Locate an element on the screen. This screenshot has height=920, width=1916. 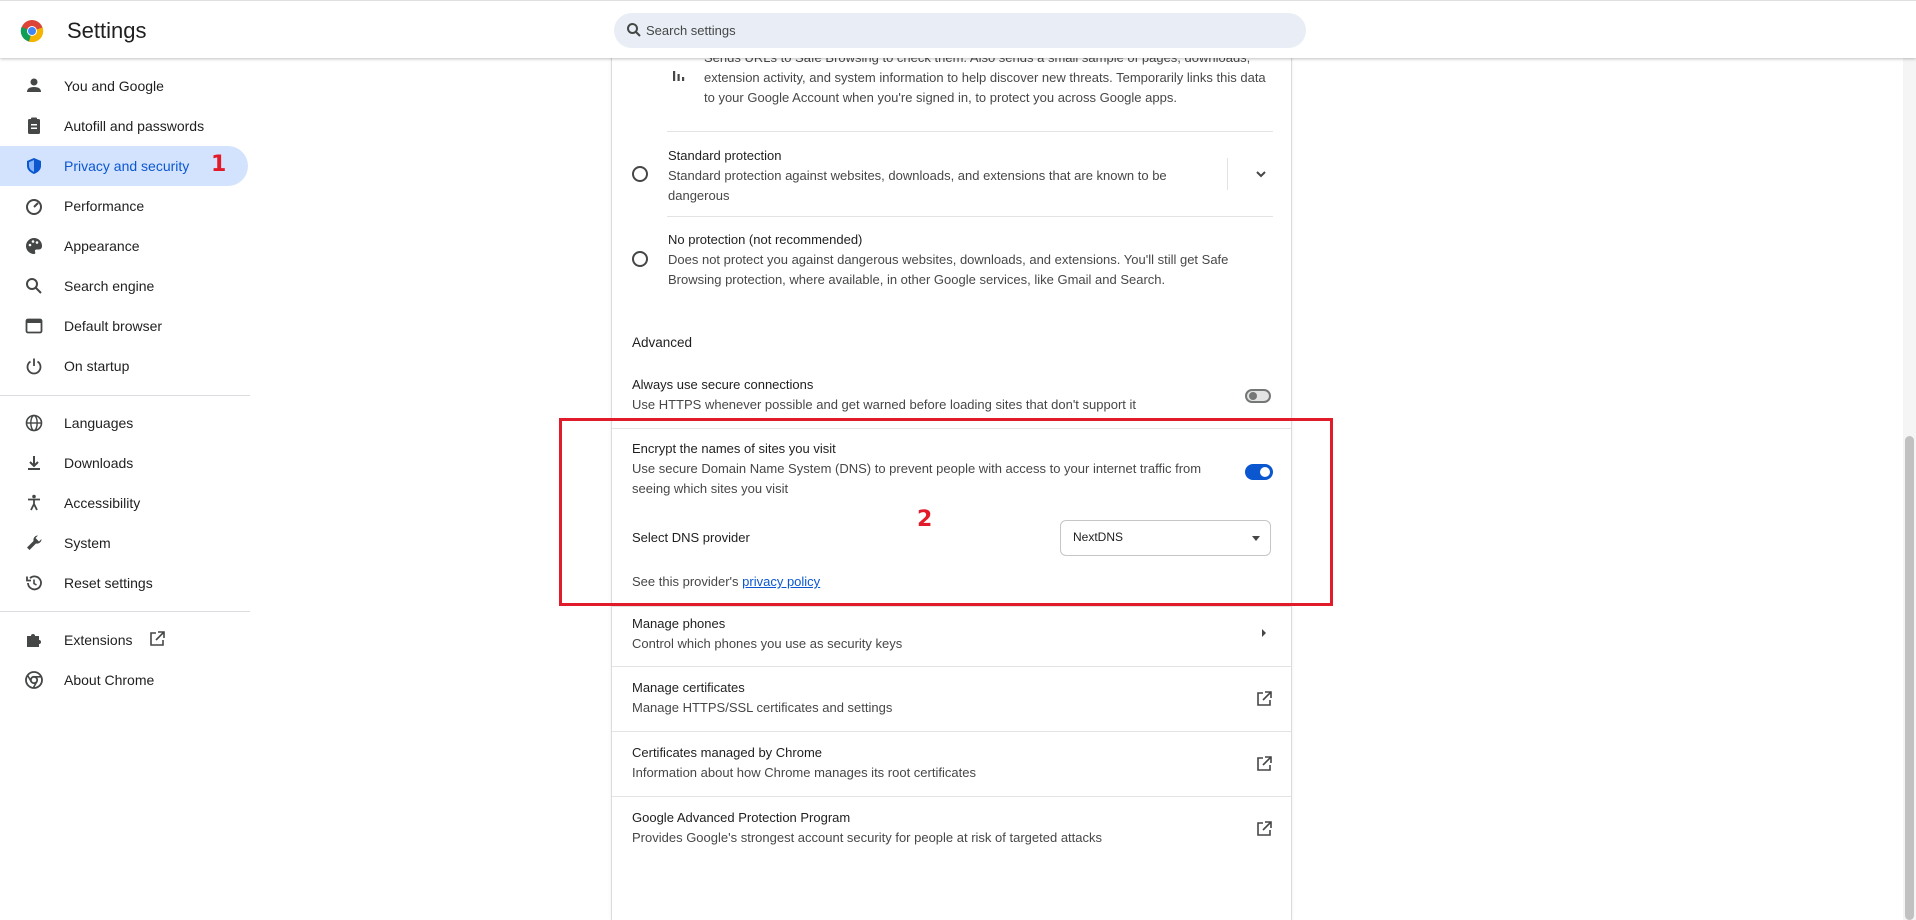
sidebar-item-performance: Performance is located at coordinates (124, 206).